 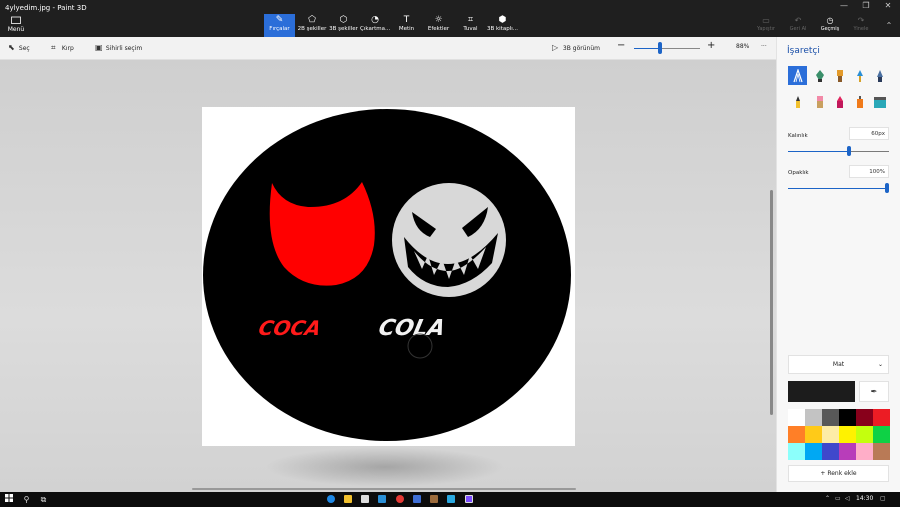 What do you see at coordinates (312, 25) in the screenshot?
I see `tab-2d-shapes: ⬠ 2B şekiller` at bounding box center [312, 25].